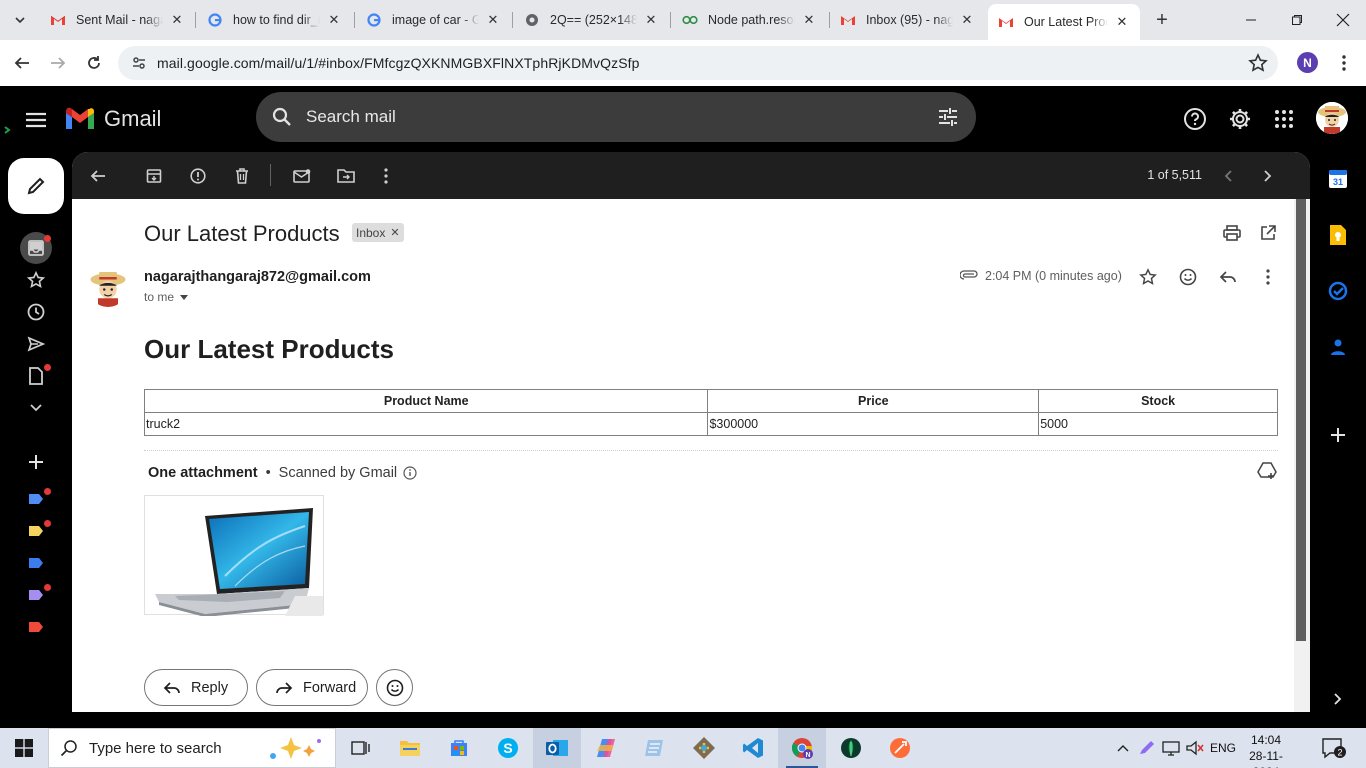 This screenshot has width=1366, height=768. I want to click on google-apps-icon, so click(1284, 119).